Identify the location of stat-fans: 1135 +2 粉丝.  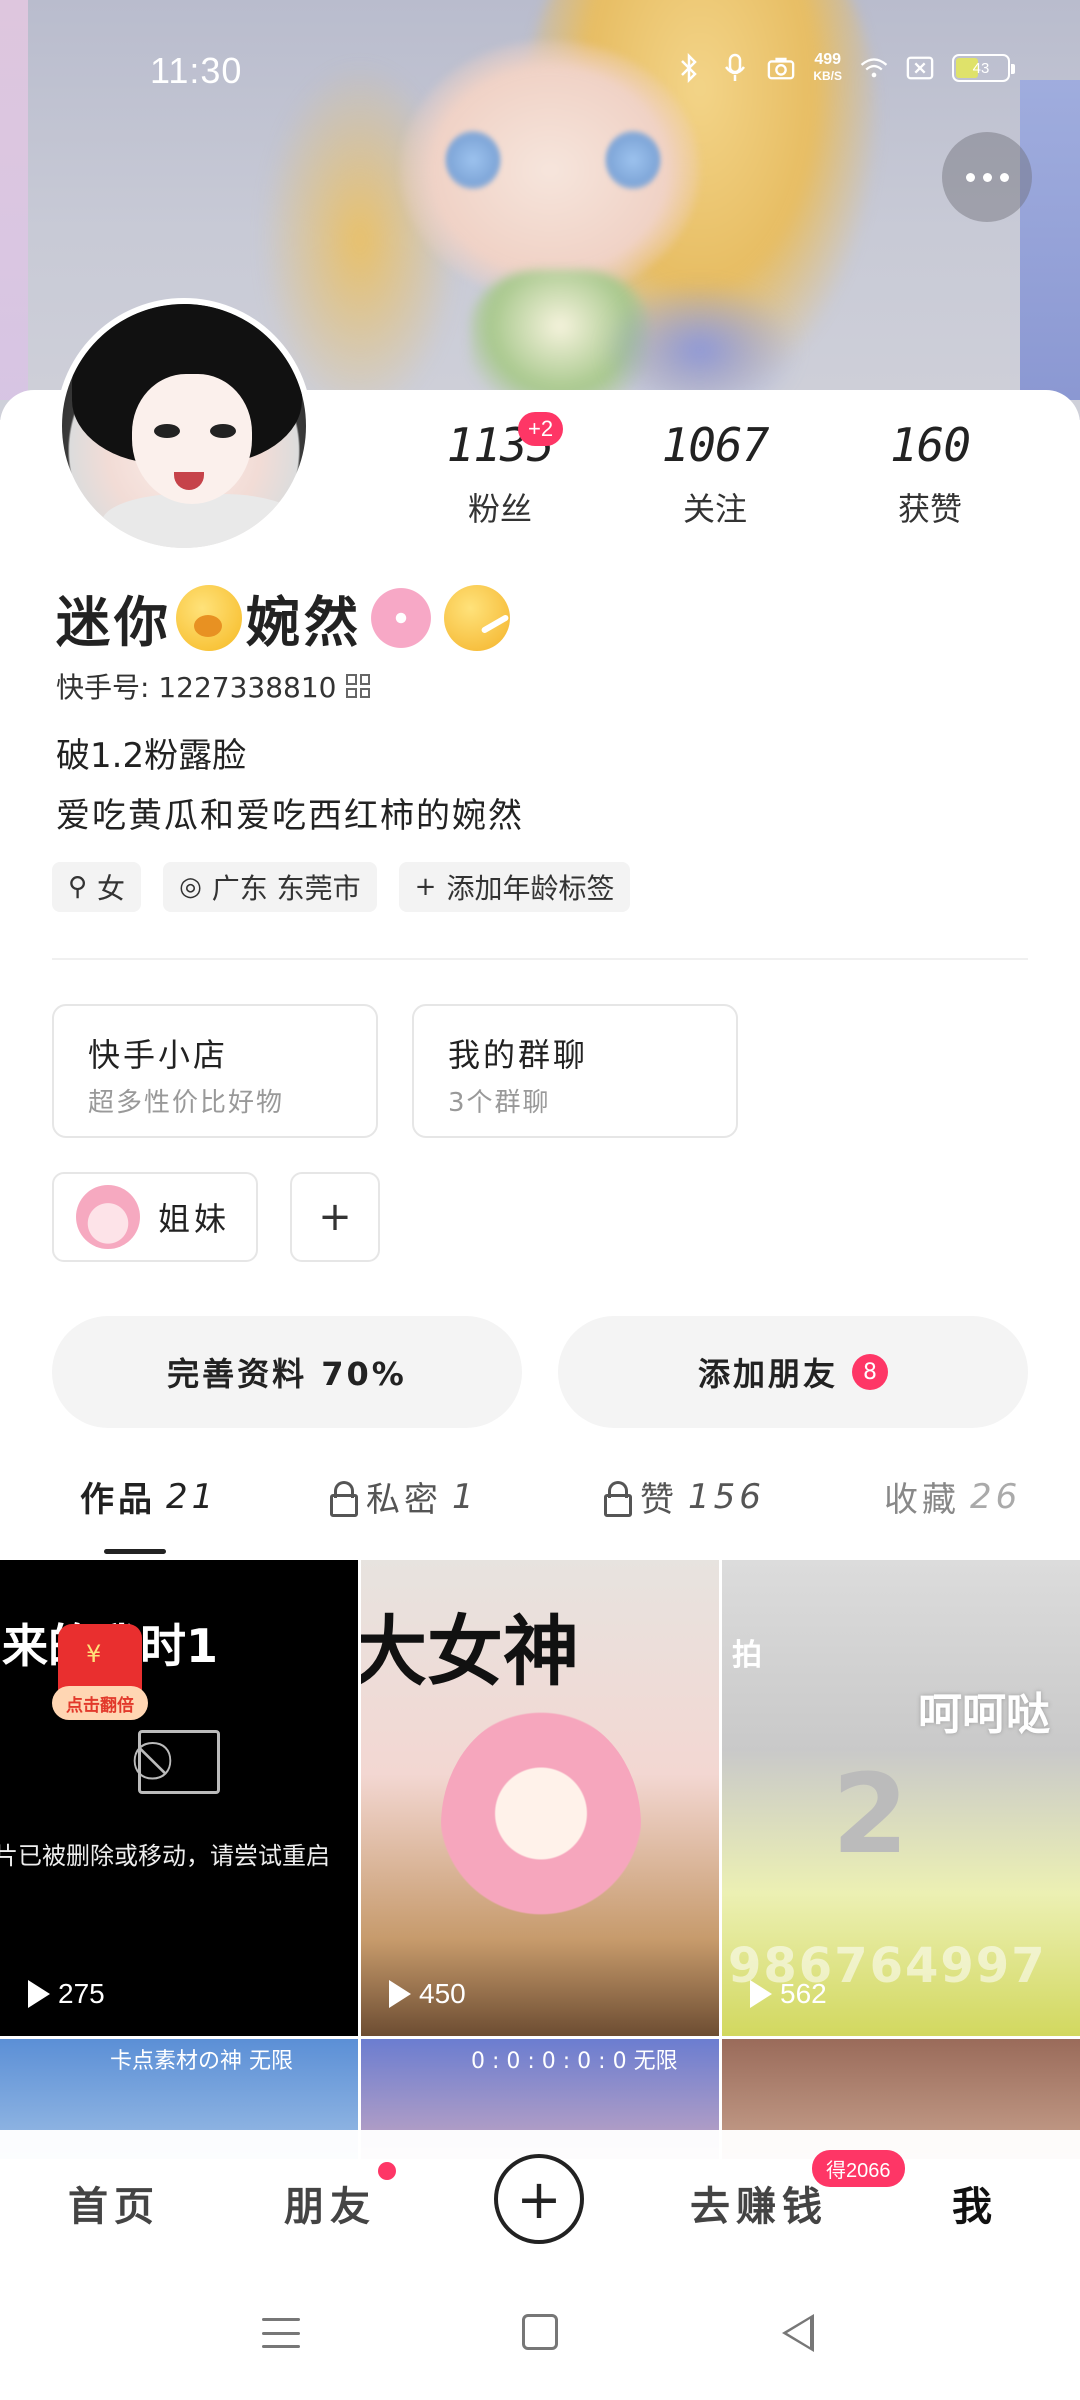
(500, 471).